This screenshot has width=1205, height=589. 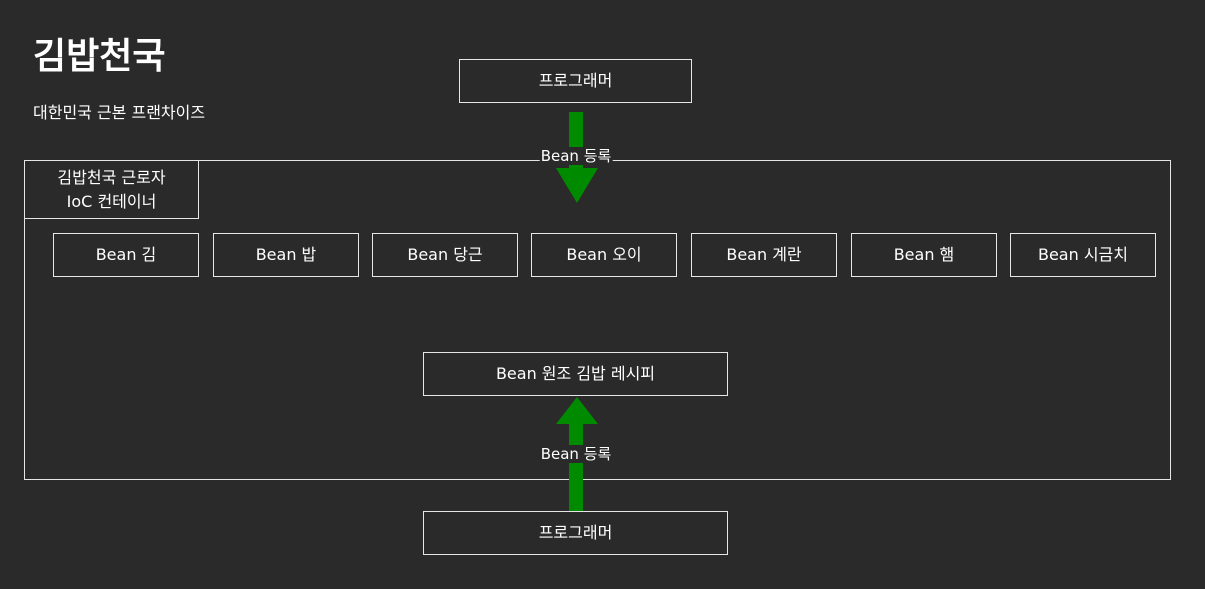 What do you see at coordinates (764, 255) in the screenshot?
I see `bean-box: Bean 계란` at bounding box center [764, 255].